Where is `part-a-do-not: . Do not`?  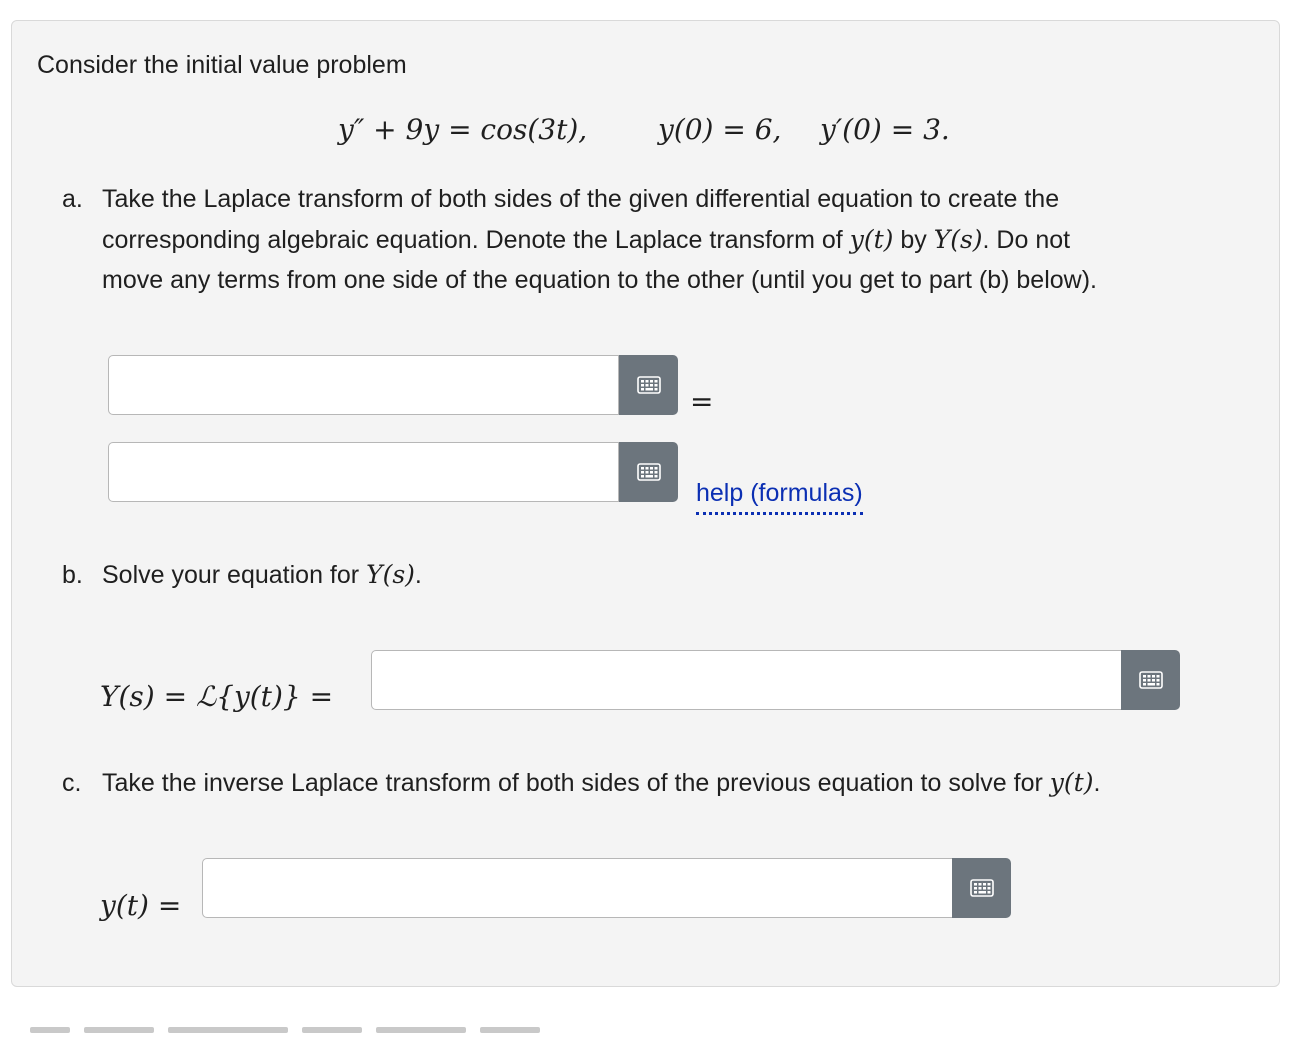
part-a-do-not: . Do not is located at coordinates (1026, 240).